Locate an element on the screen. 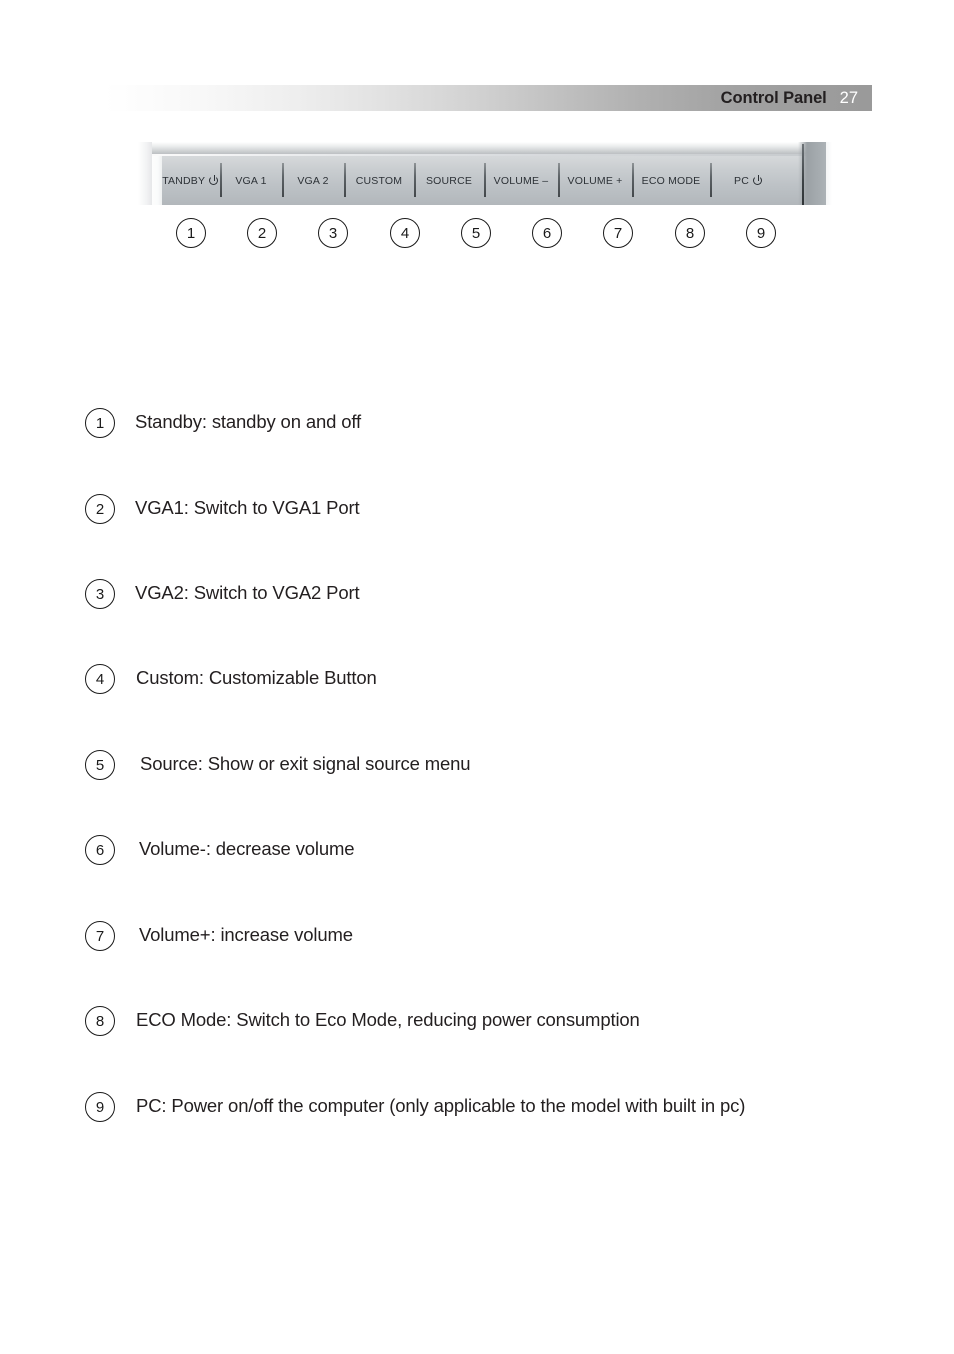  panel-button-volume: VOLUME + is located at coordinates (595, 180).